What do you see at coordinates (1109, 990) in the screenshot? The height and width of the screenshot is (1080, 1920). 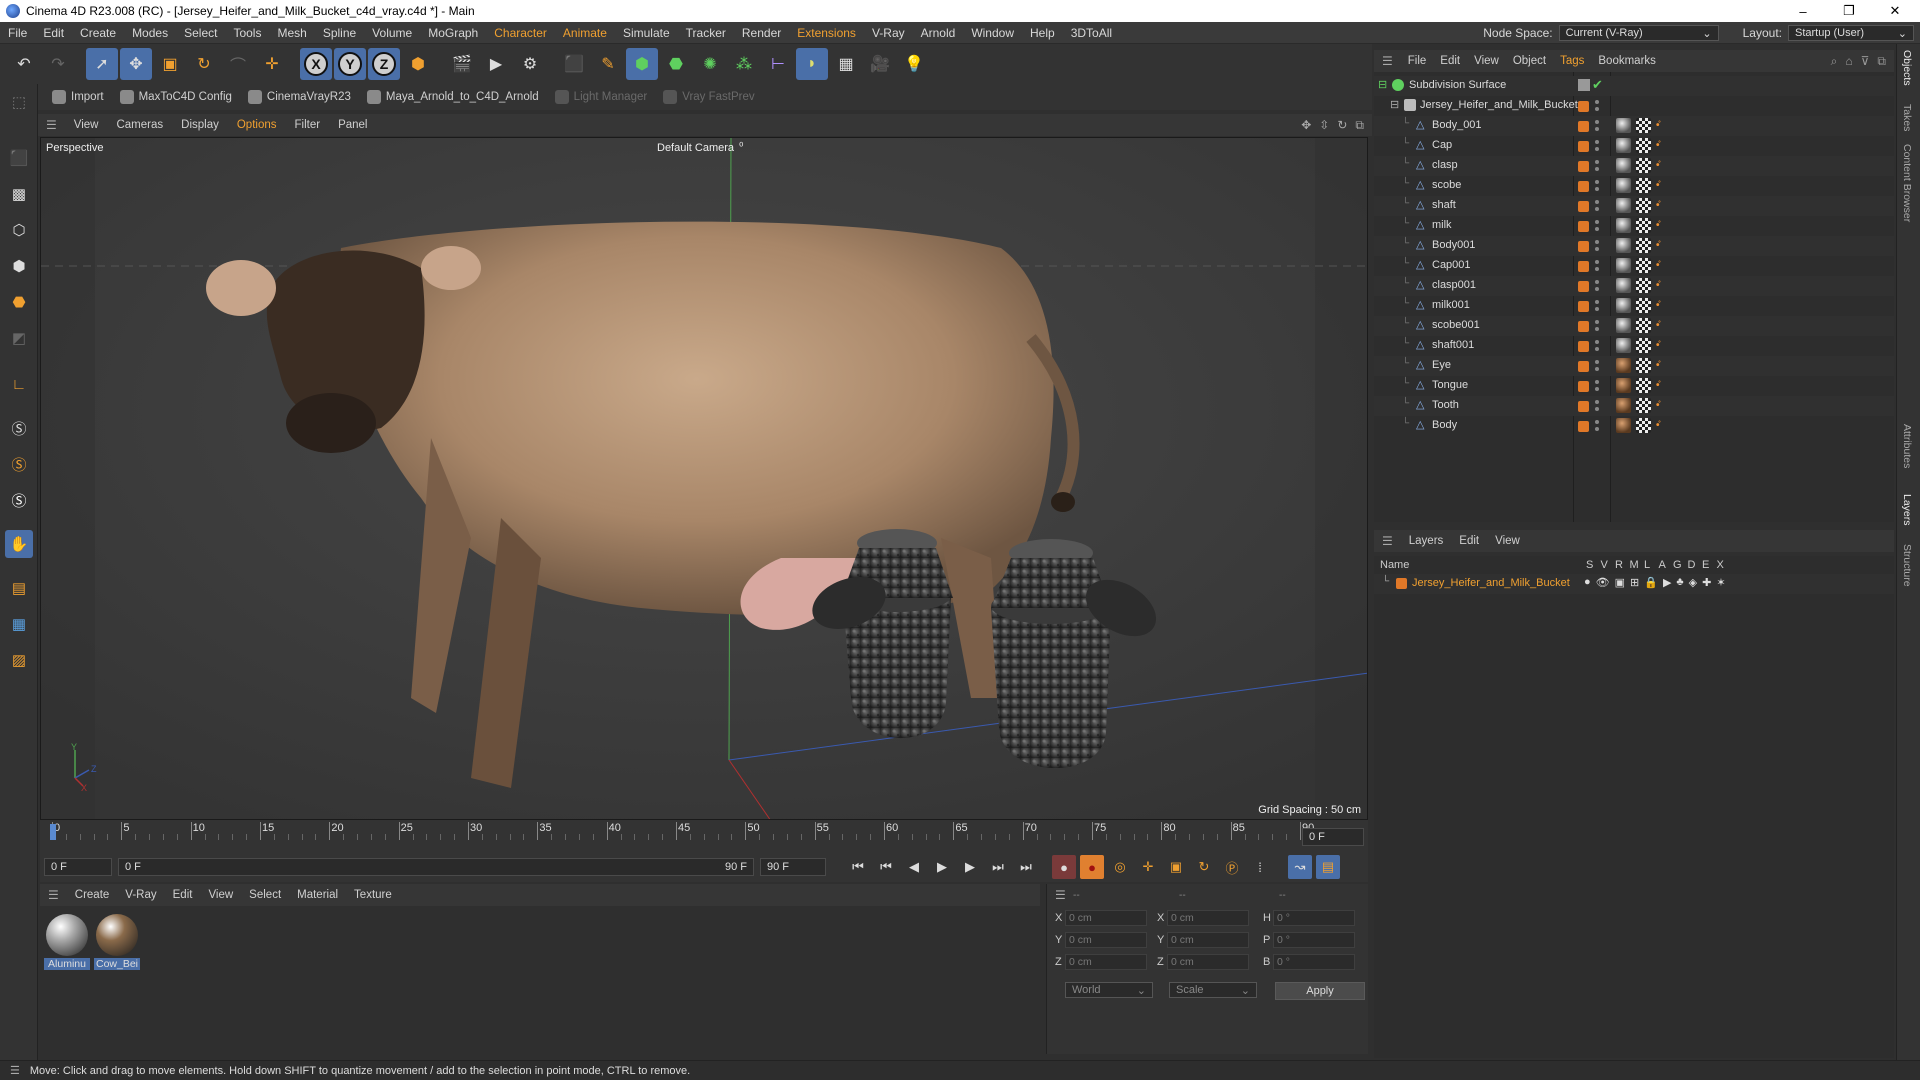 I see `coordinate-mode-dropdown: World ⌄` at bounding box center [1109, 990].